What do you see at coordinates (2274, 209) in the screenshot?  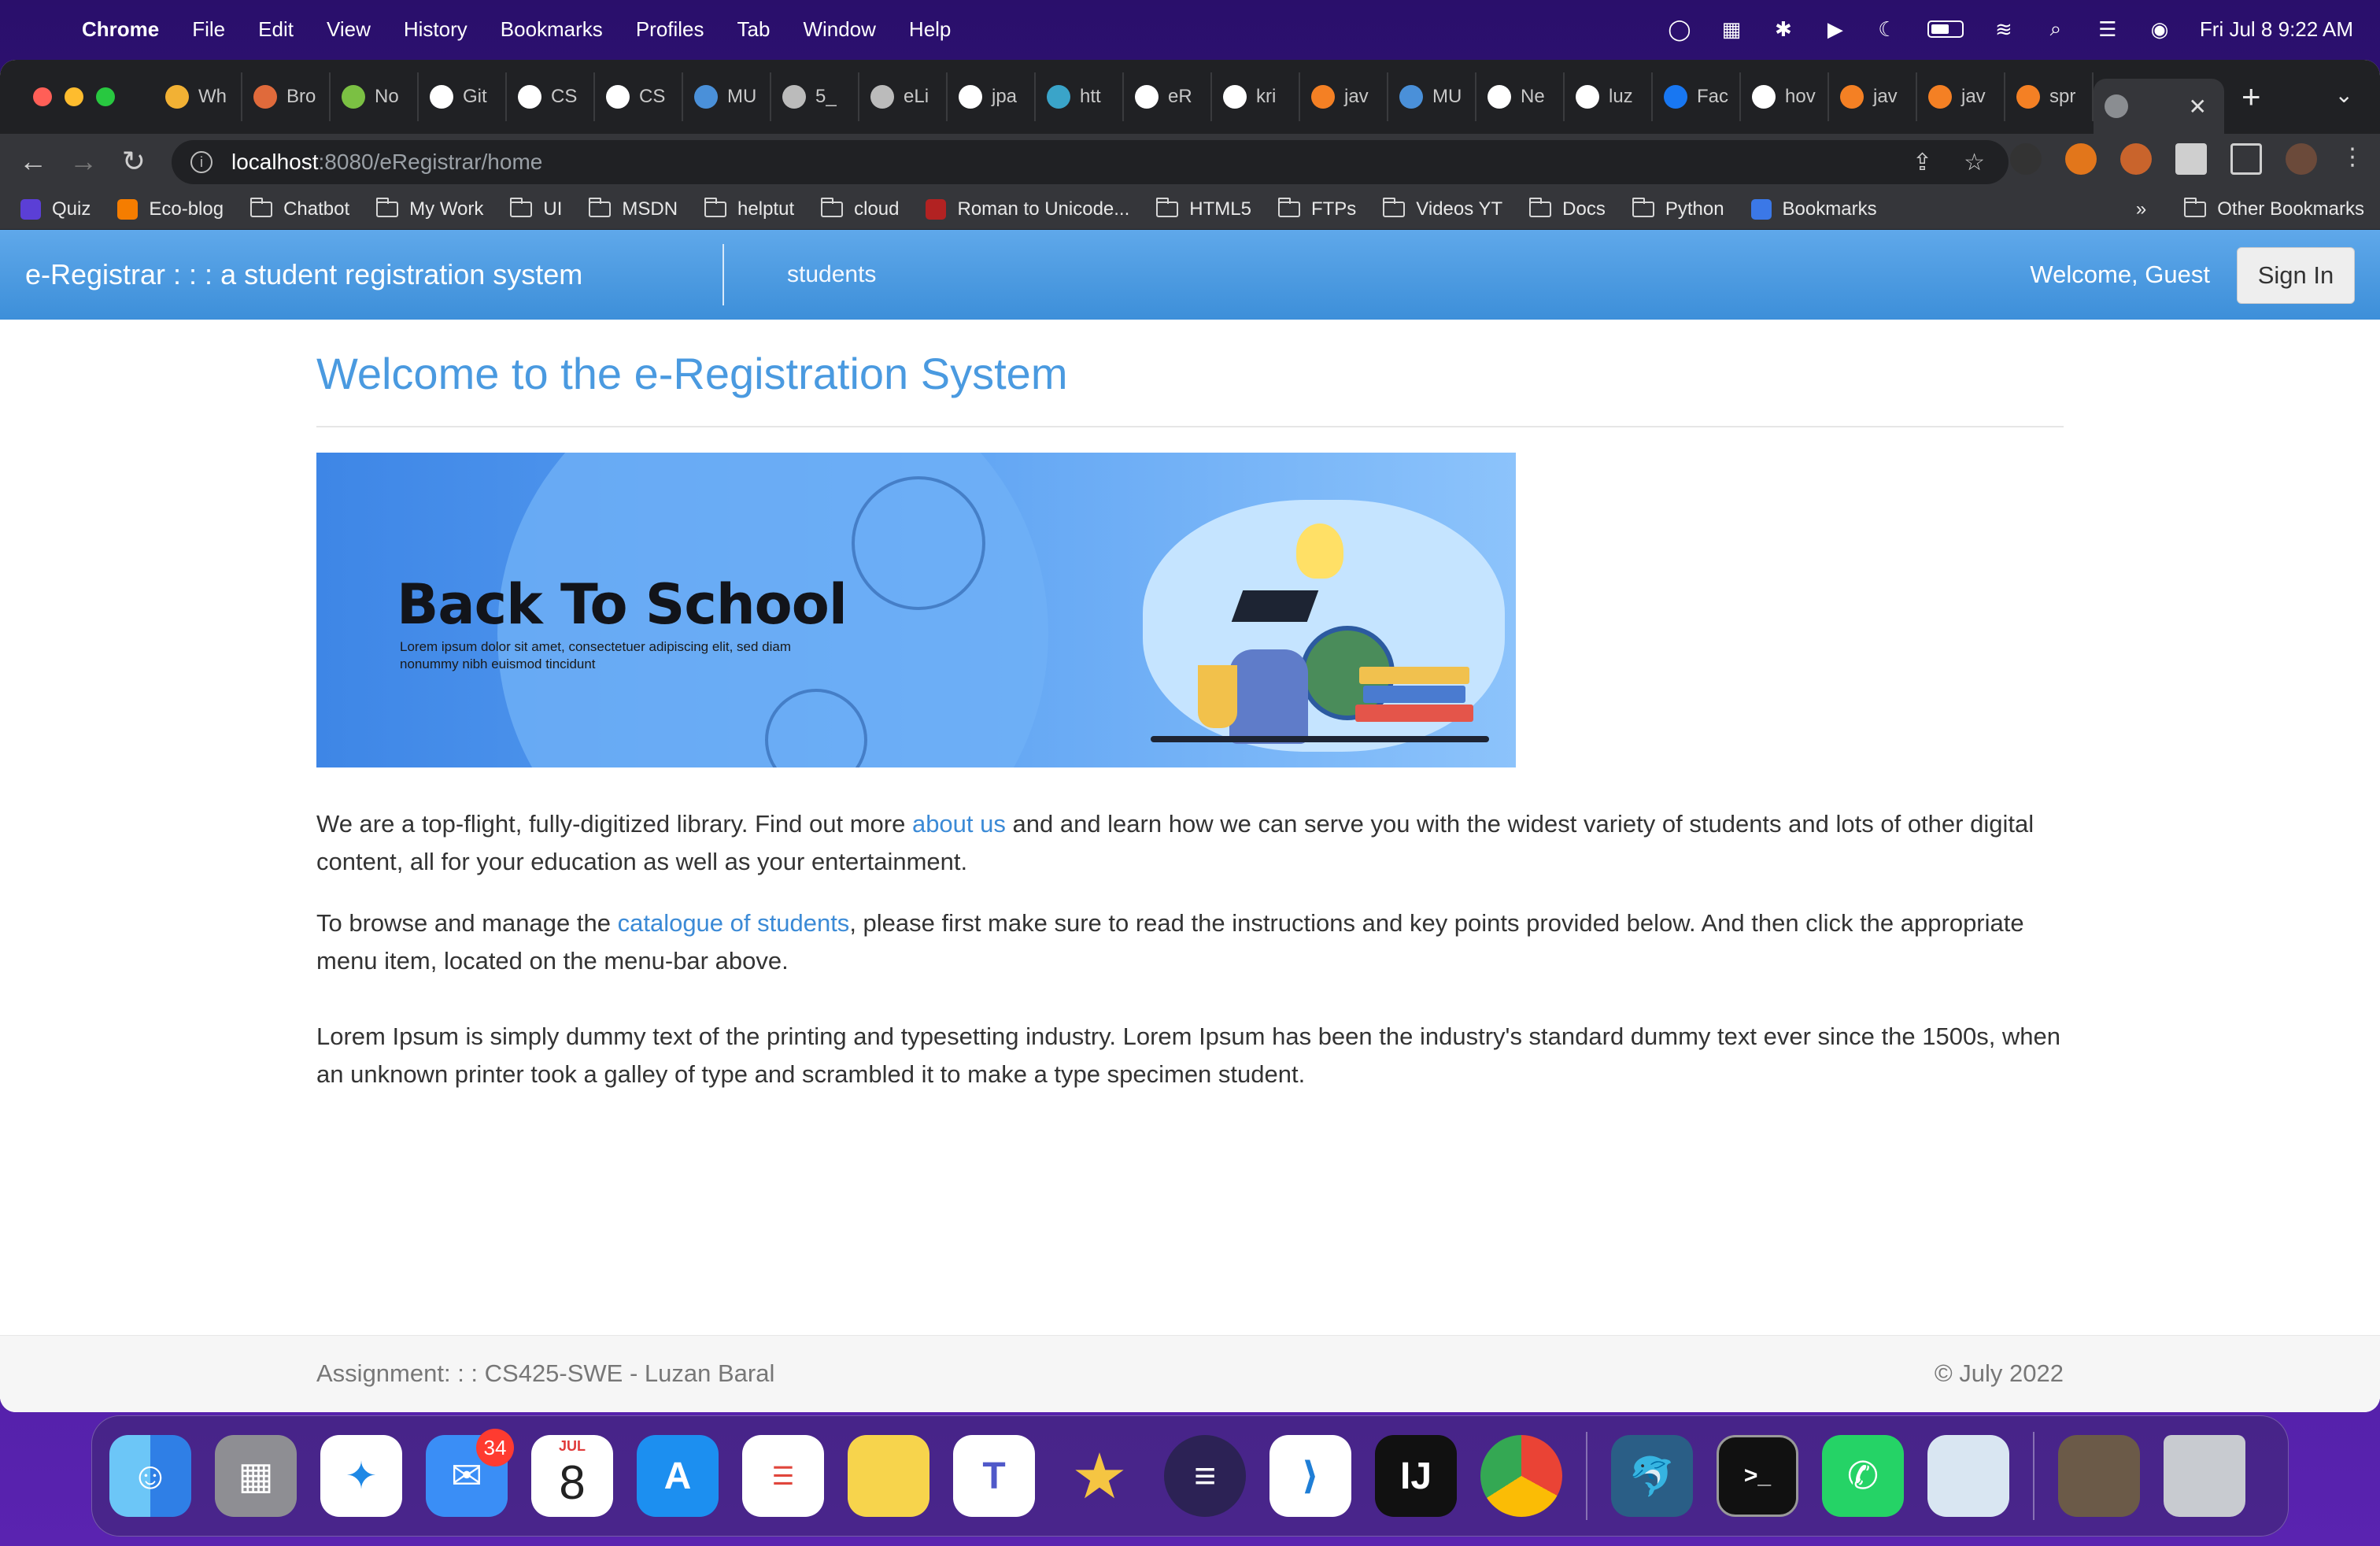 I see `other-bookmarks-folder: Other Bookmarks` at bounding box center [2274, 209].